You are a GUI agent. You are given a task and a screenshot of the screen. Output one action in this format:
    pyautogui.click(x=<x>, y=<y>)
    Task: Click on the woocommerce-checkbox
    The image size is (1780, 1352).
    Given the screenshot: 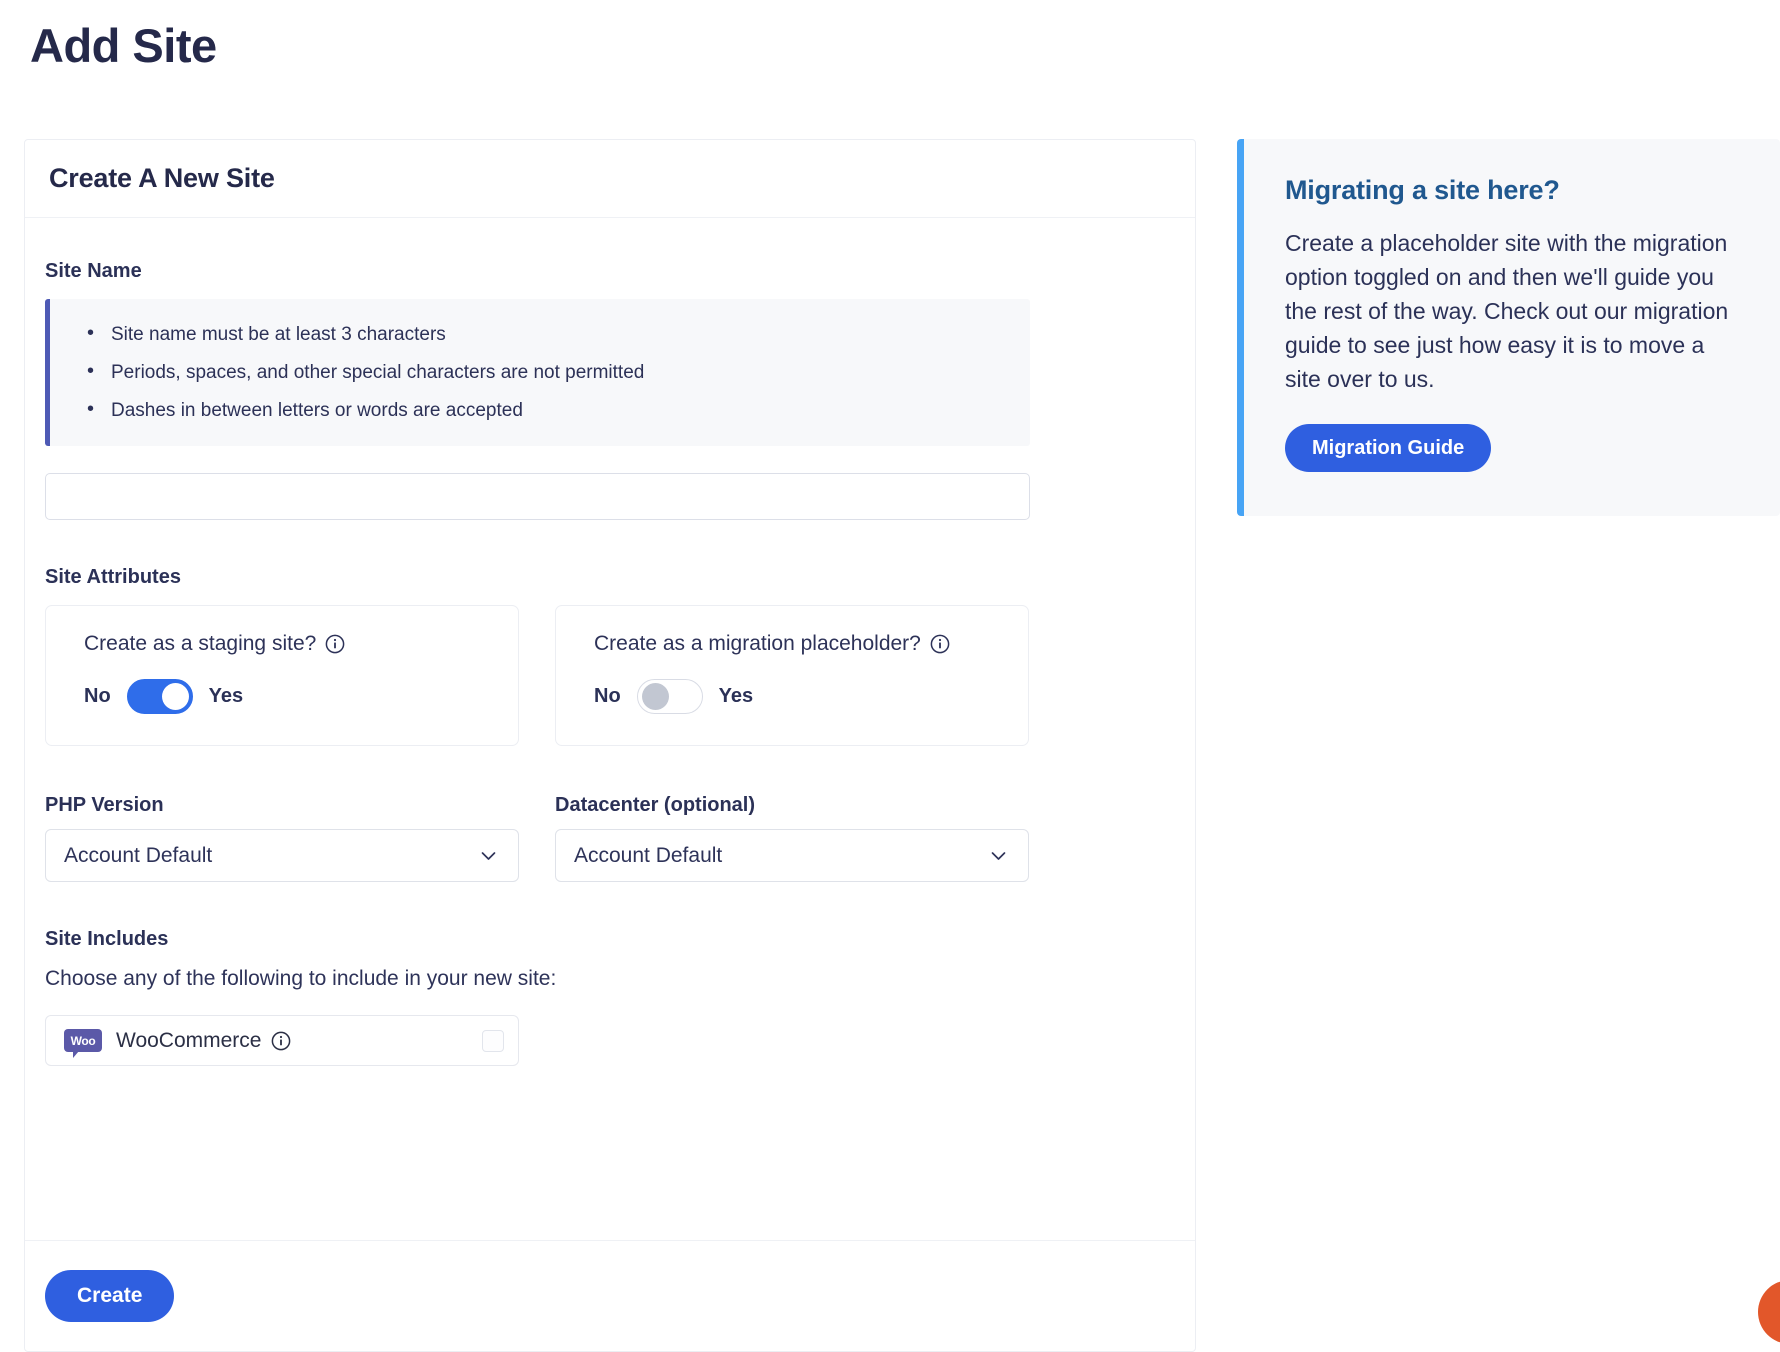 What is the action you would take?
    pyautogui.click(x=493, y=1040)
    